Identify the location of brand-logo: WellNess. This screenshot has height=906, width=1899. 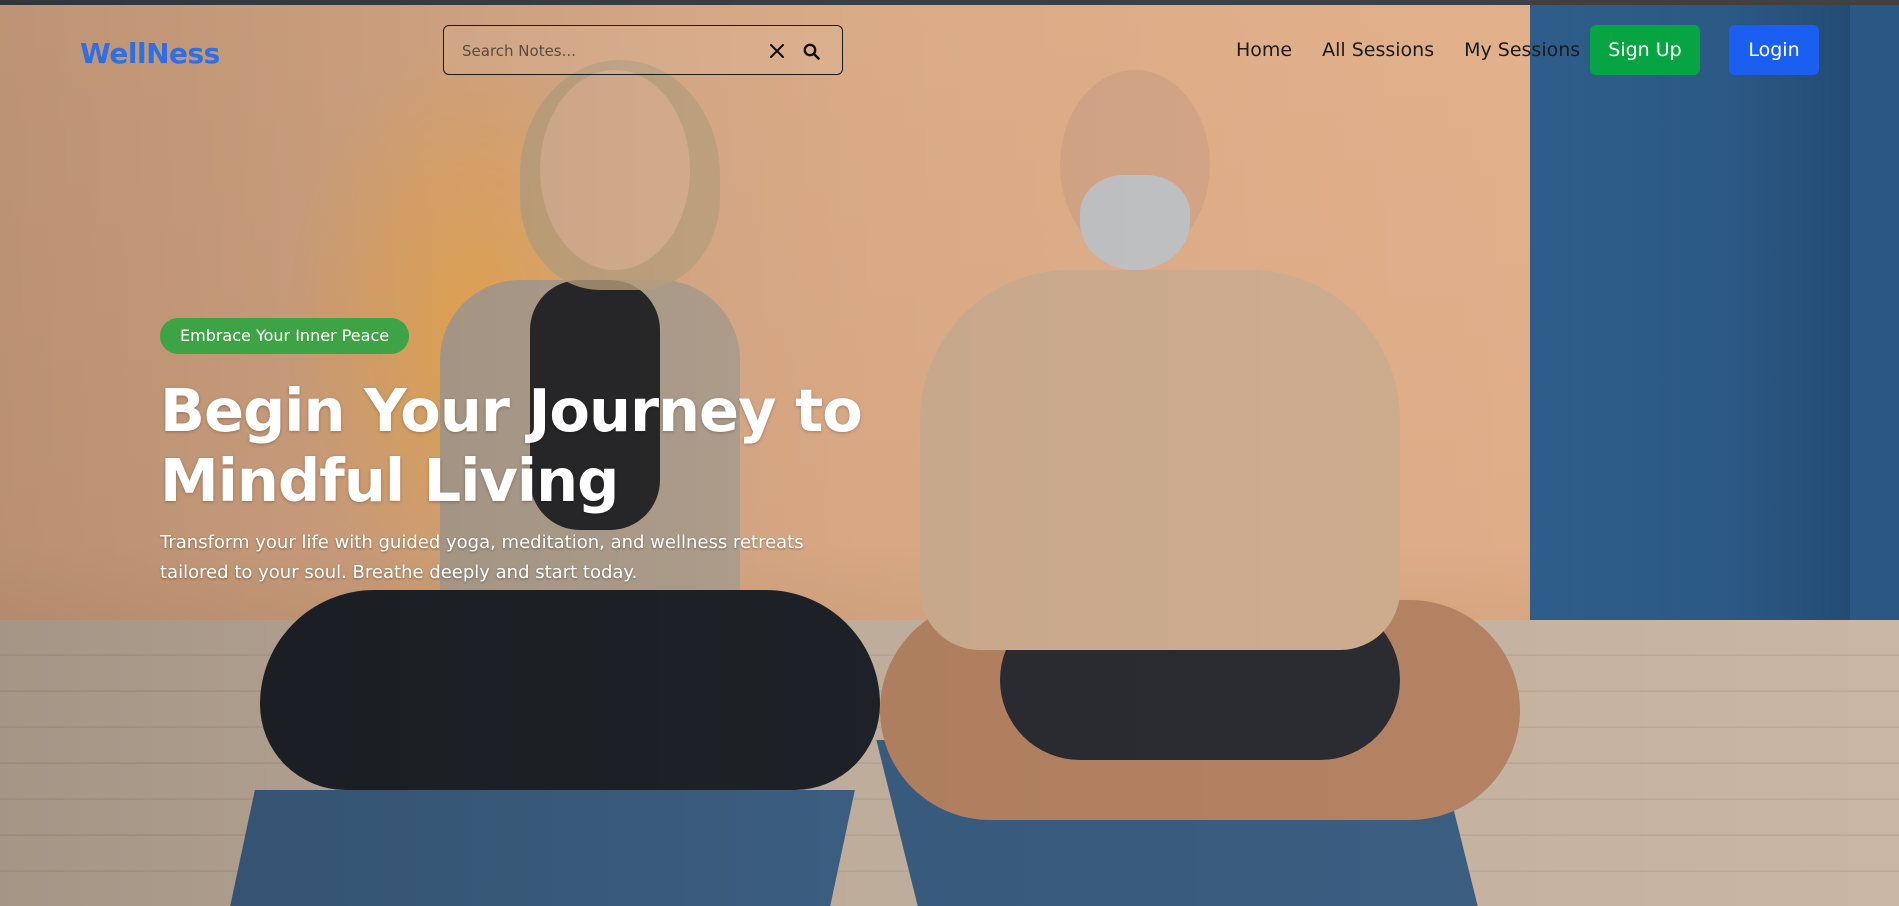
(150, 53).